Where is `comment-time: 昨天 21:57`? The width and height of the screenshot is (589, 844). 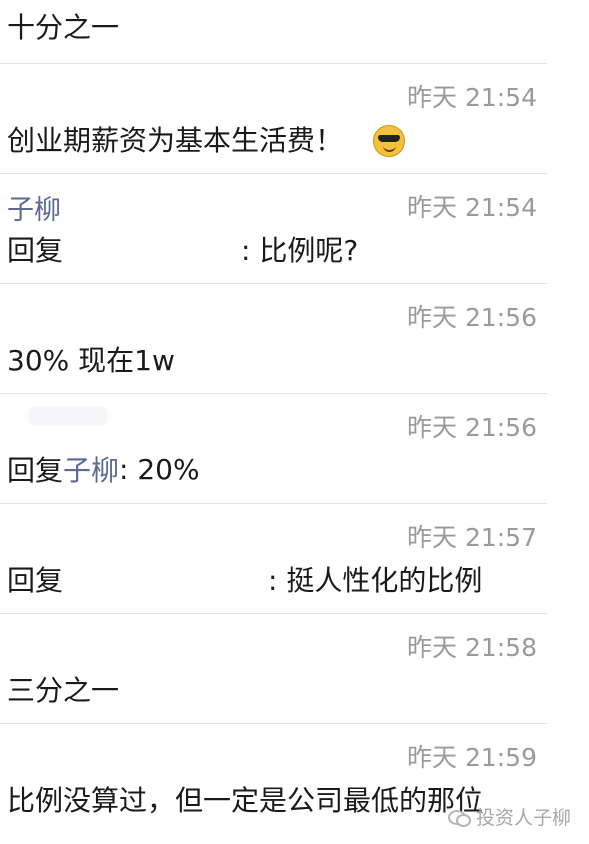
comment-time: 昨天 21:57 is located at coordinates (472, 537).